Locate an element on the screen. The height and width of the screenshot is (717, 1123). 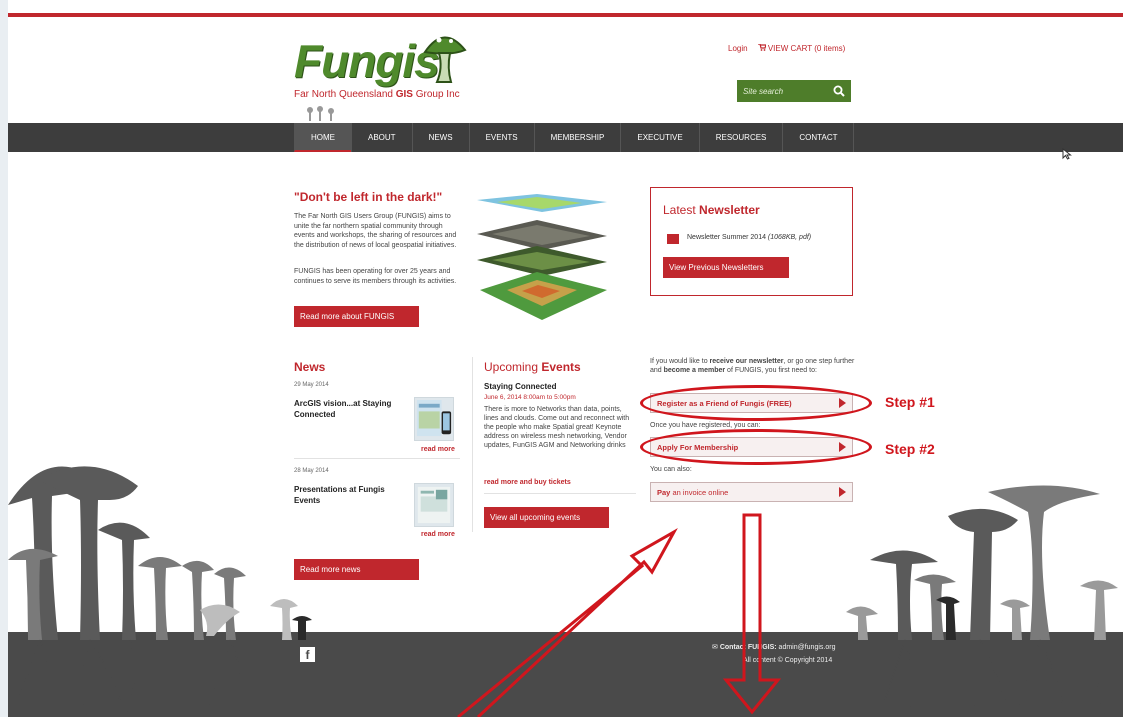
annotation-arrows is located at coordinates (619, 615).